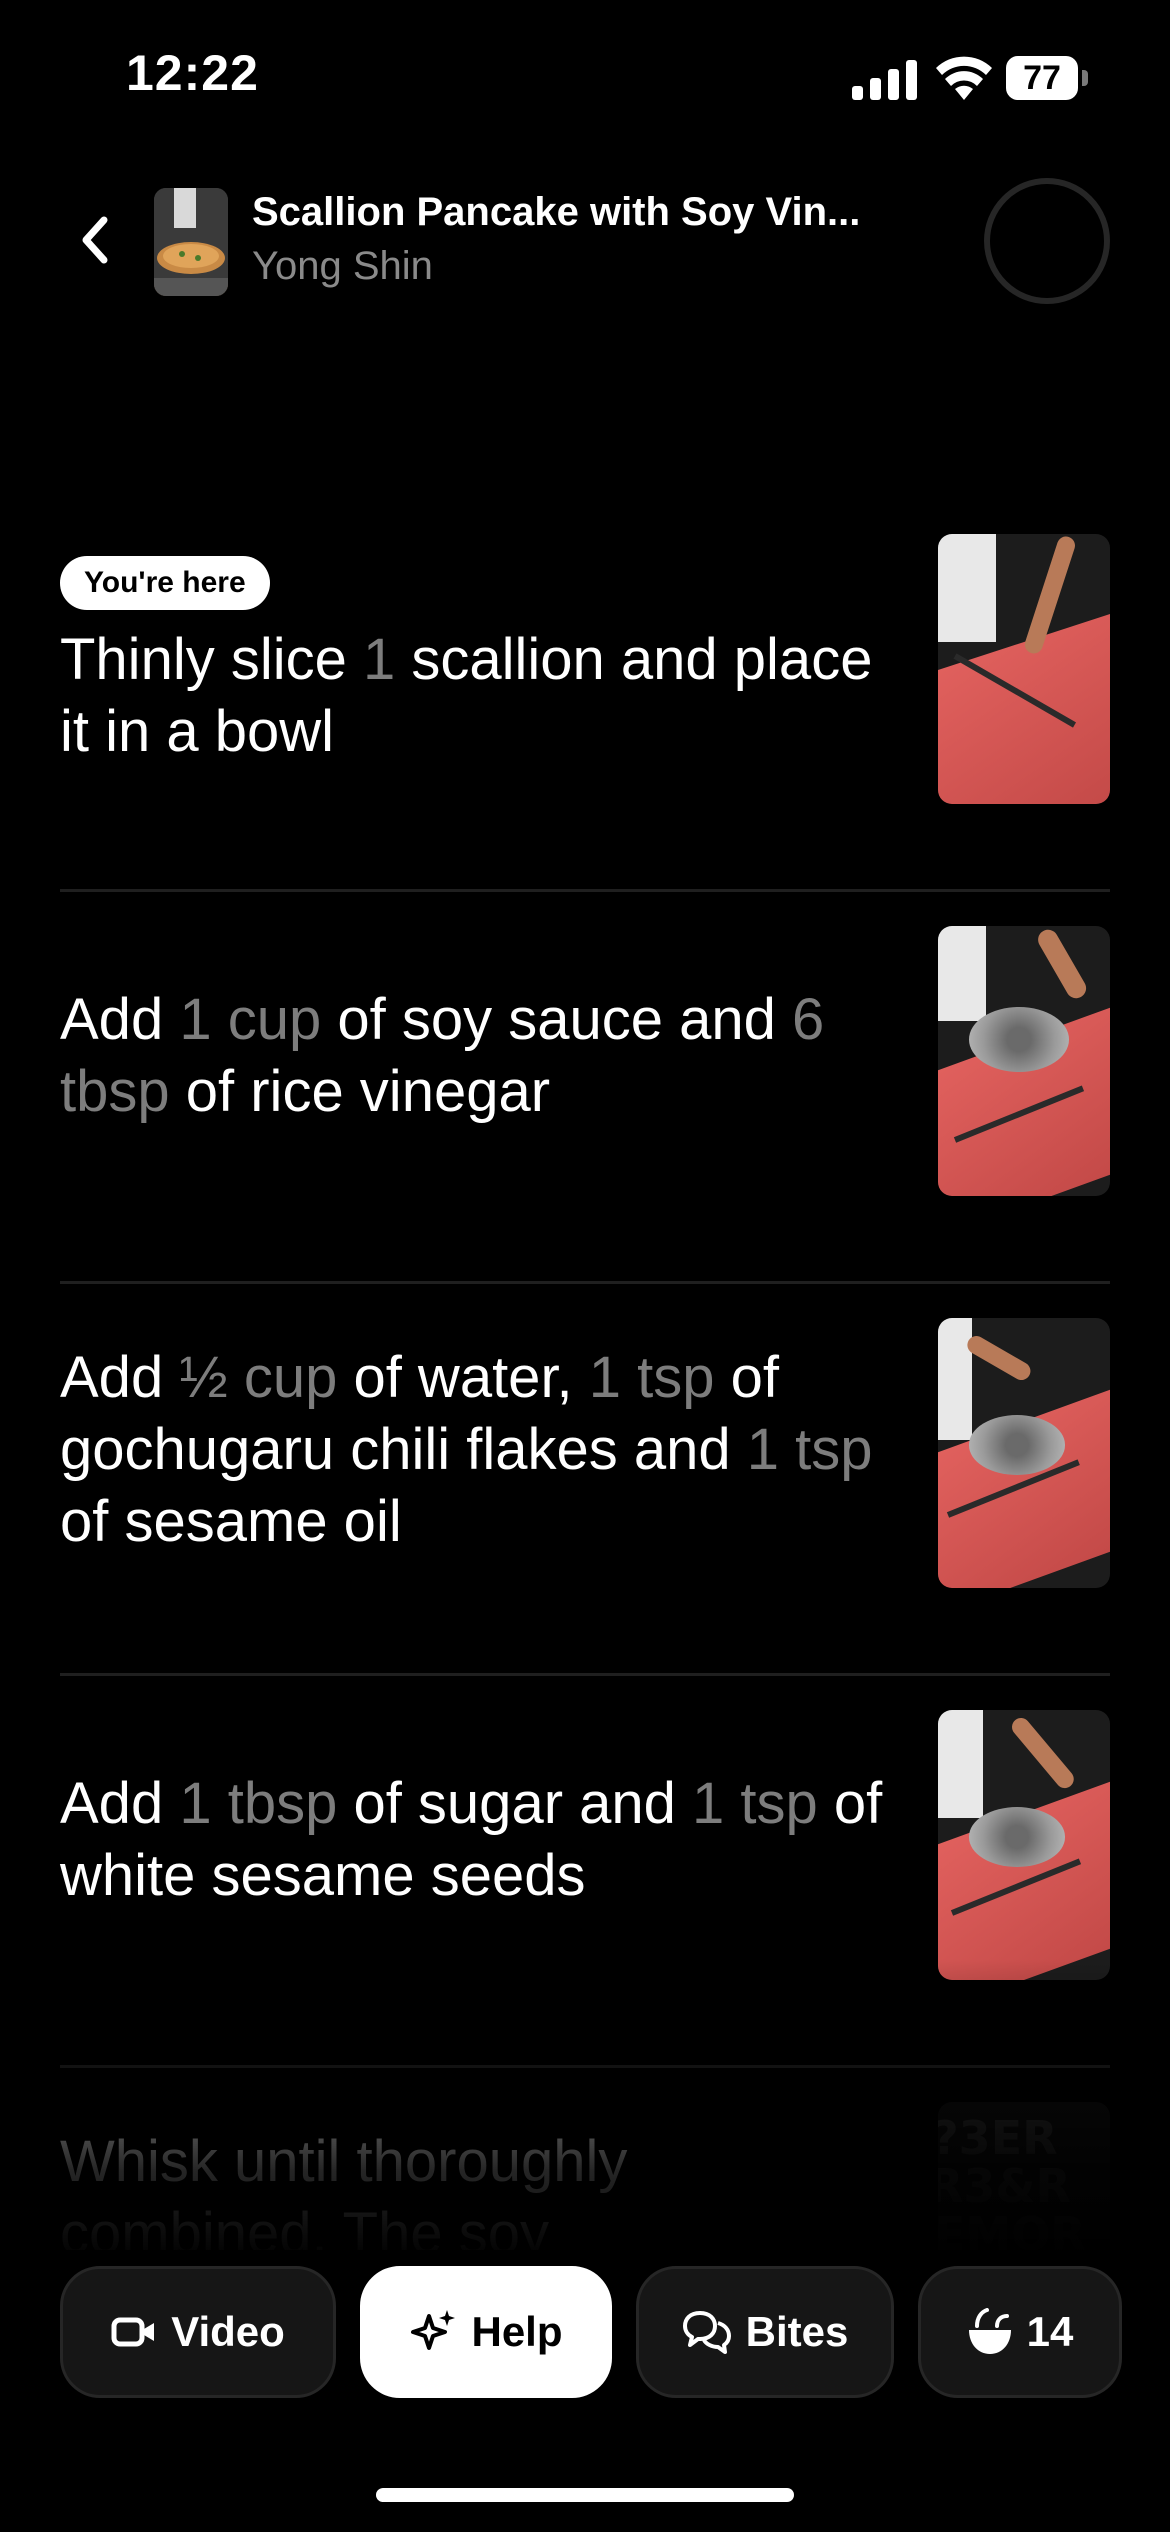 The image size is (1170, 2532). I want to click on battery-icon: 77, so click(1047, 78).